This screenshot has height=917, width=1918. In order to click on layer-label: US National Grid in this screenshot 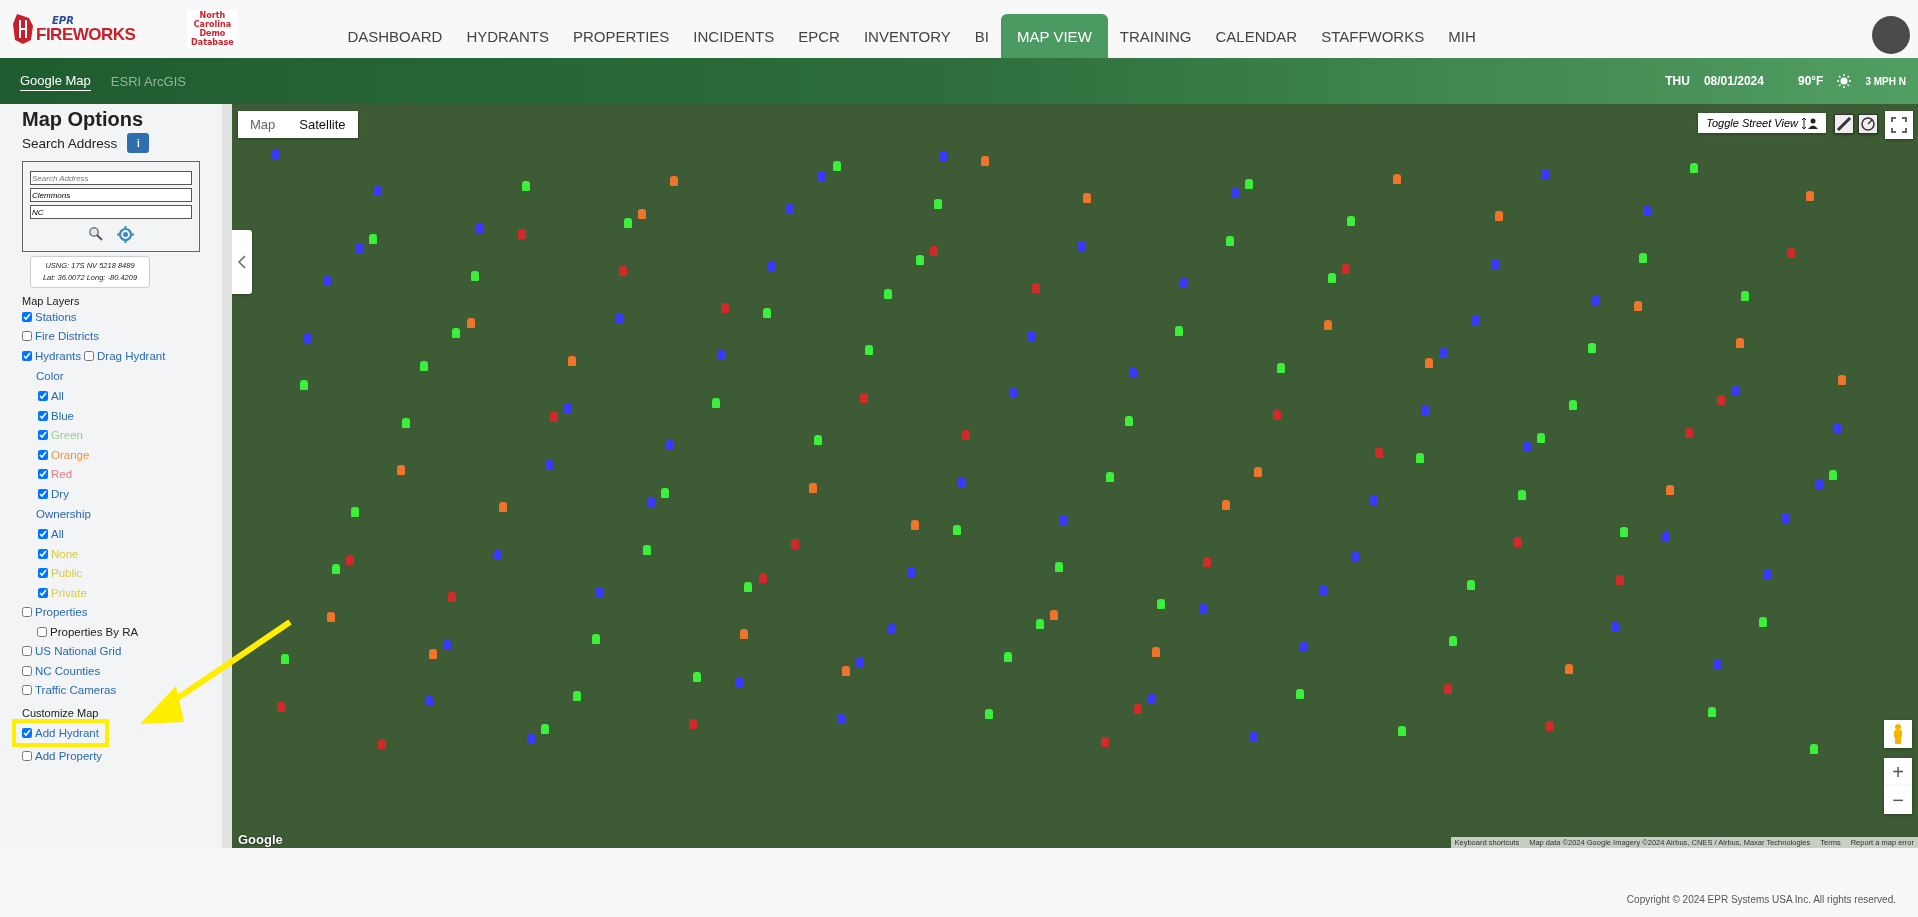, I will do `click(78, 651)`.